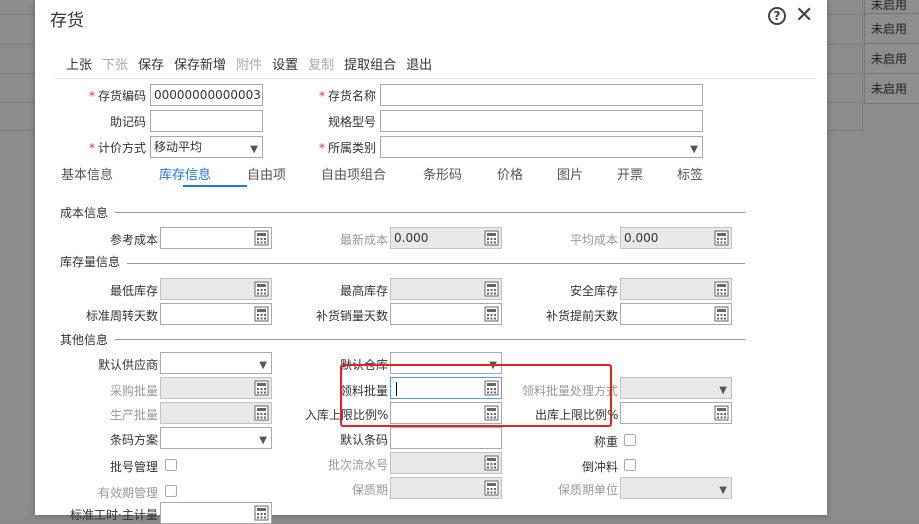  I want to click on avg-cost-input: 0.000, so click(676, 238).